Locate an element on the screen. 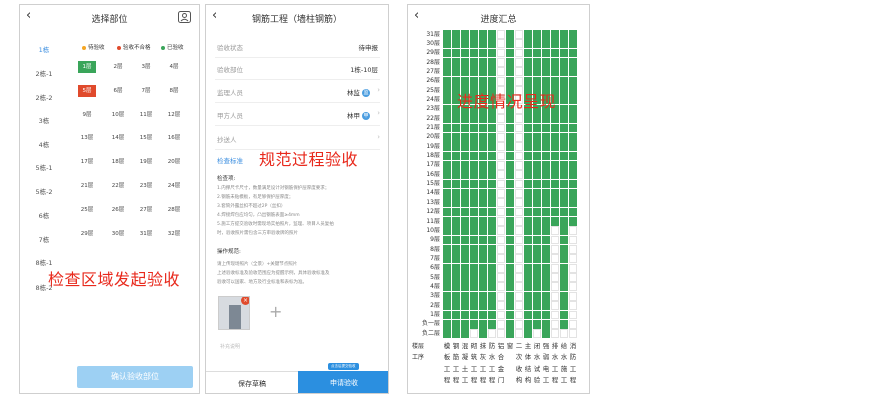 This screenshot has width=880, height=400. field-supervisor: 监理人员 林监监 › is located at coordinates (297, 92).